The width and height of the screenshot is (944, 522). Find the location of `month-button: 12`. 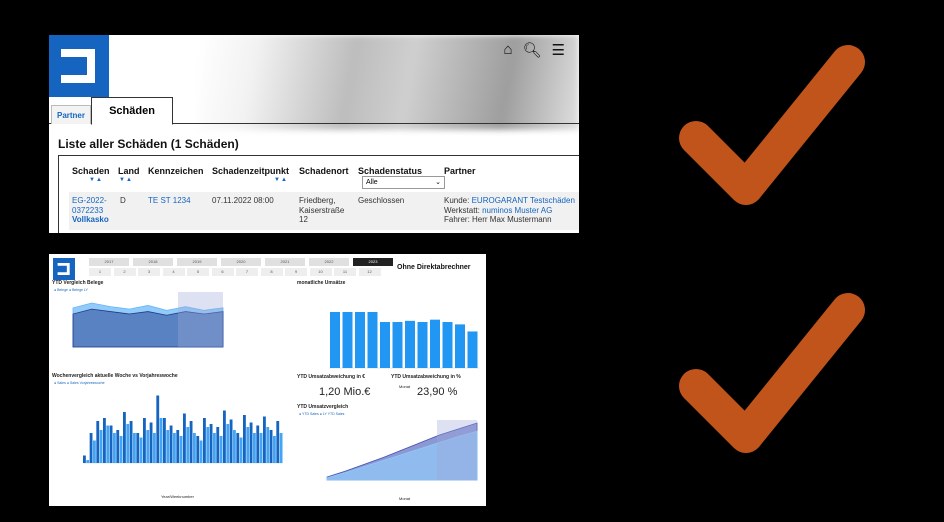

month-button: 12 is located at coordinates (369, 272).